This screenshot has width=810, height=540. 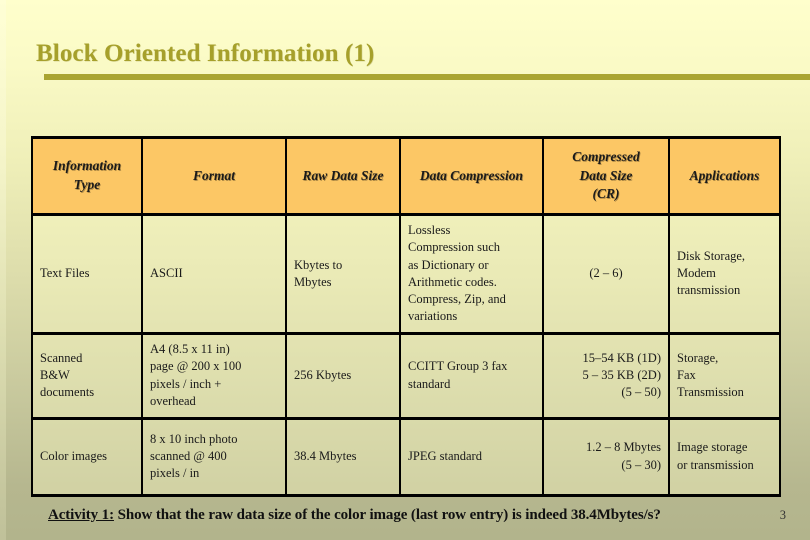 What do you see at coordinates (429, 230) in the screenshot?
I see `cell-line: Lossless` at bounding box center [429, 230].